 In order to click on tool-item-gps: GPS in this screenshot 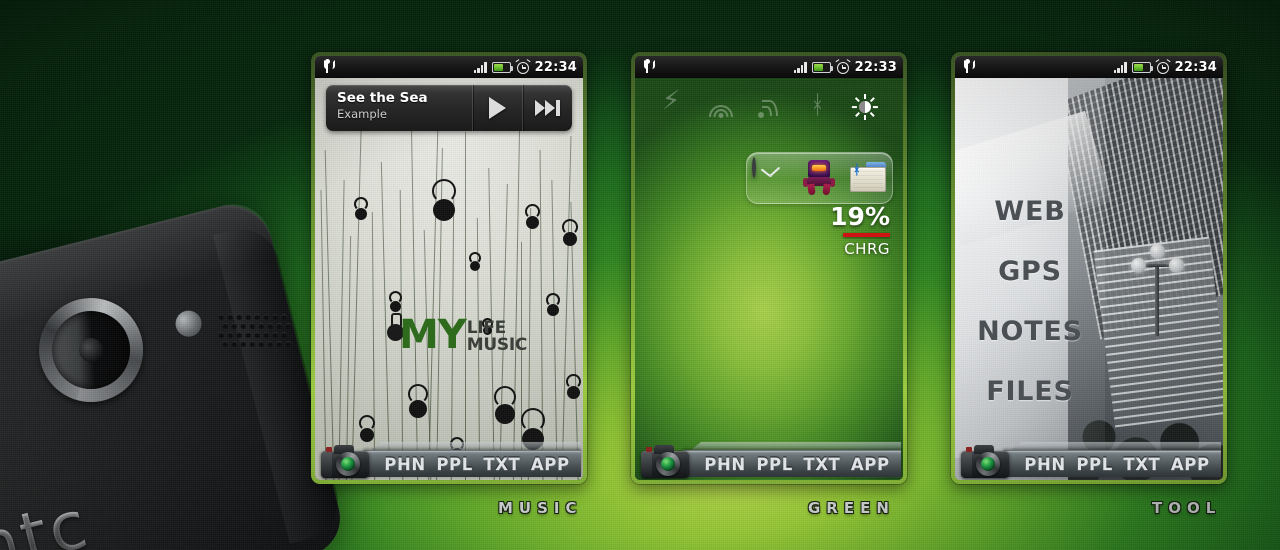, I will do `click(1030, 271)`.